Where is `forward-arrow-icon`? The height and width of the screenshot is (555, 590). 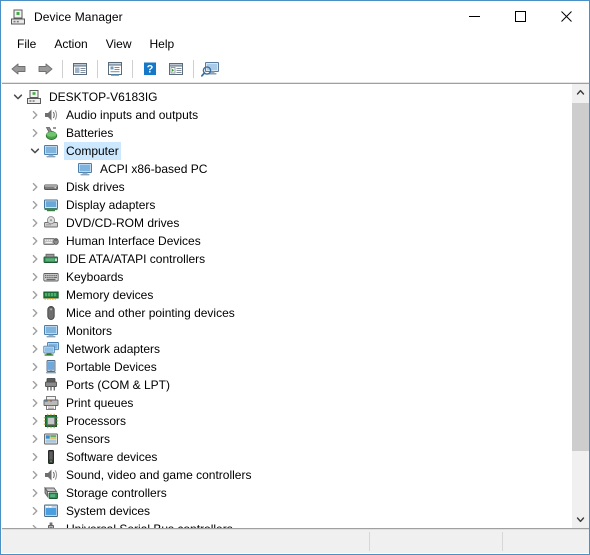 forward-arrow-icon is located at coordinates (45, 68).